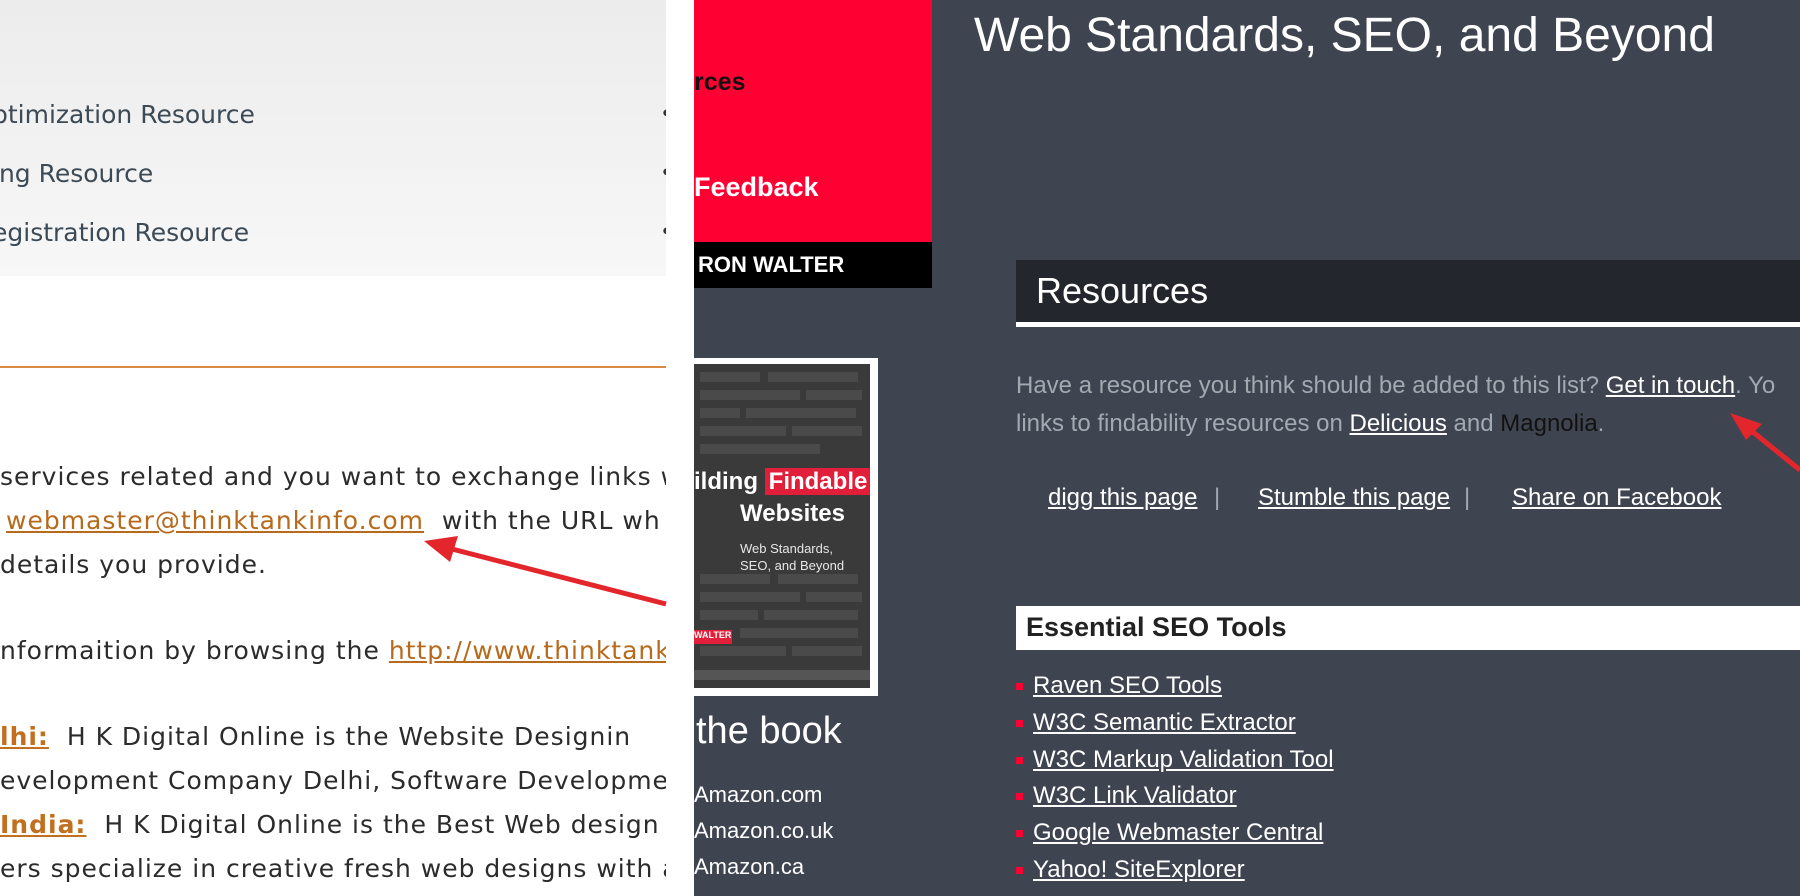 This screenshot has width=1800, height=896. Describe the element at coordinates (557, 576) in the screenshot. I see `arrow-to-email-icon` at that location.